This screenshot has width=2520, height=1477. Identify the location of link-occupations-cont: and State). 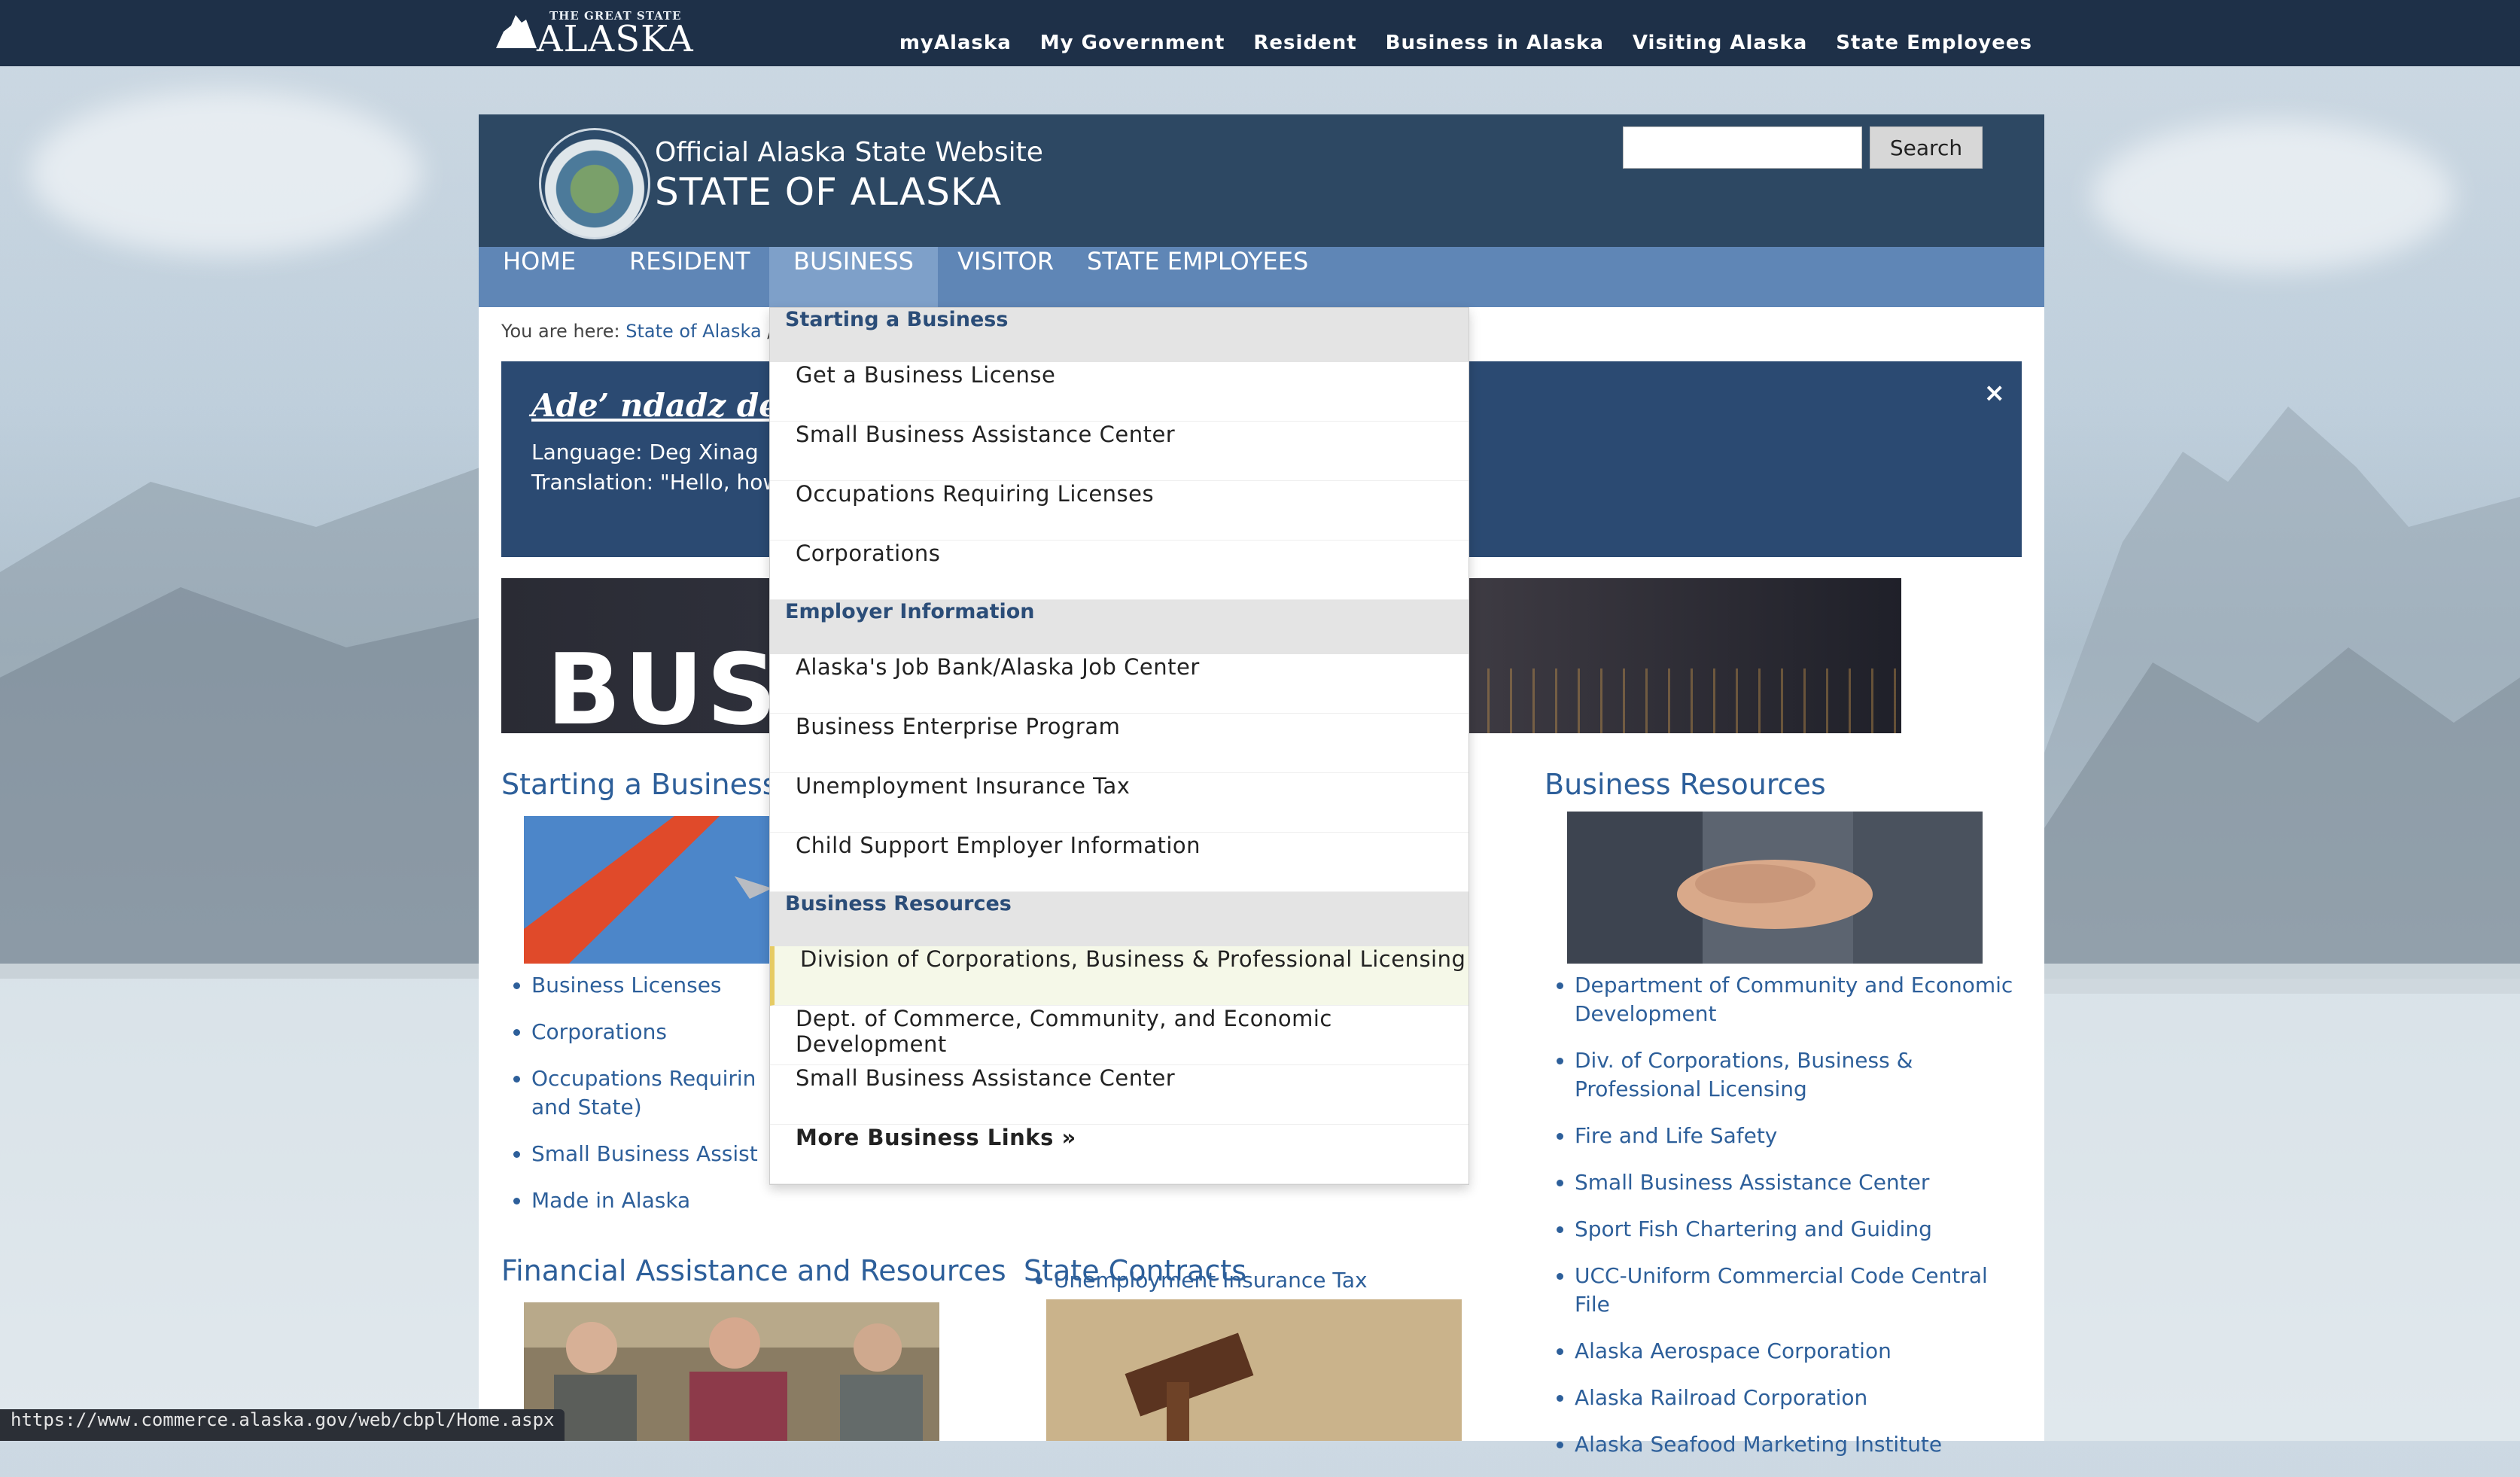
(586, 1107).